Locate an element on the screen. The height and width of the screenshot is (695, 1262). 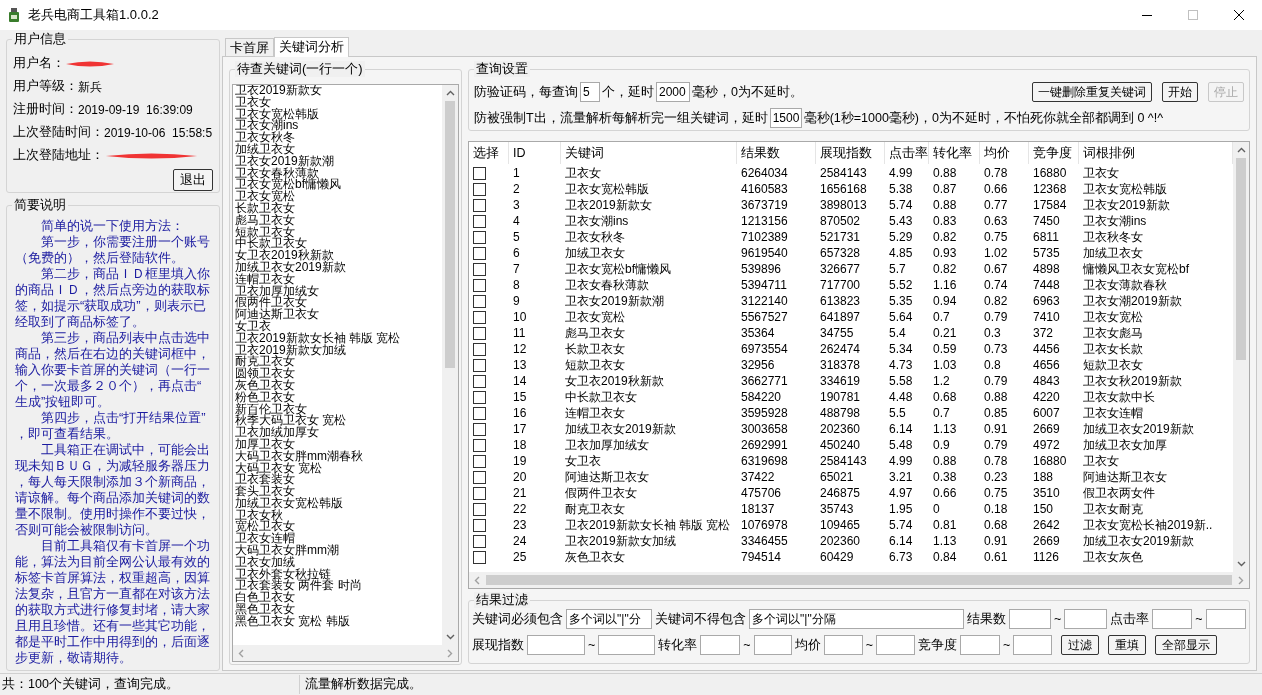
table-cell-text: 5.29 is located at coordinates (901, 237).